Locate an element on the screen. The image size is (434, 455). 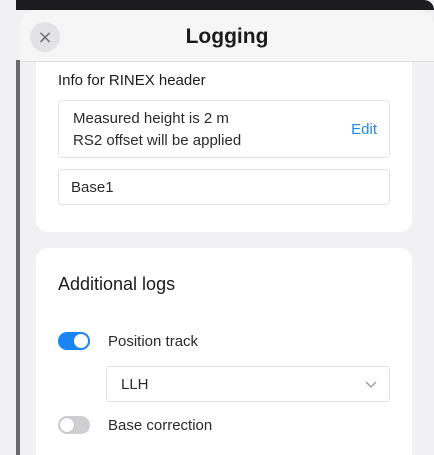
background-edge-top is located at coordinates (225, 5).